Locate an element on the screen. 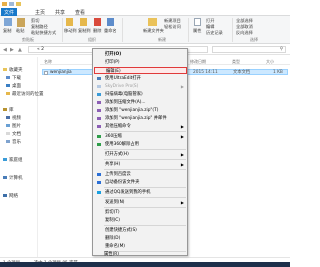 This screenshot has width=320, height=267. column-date: 修改日期 is located at coordinates (198, 62).